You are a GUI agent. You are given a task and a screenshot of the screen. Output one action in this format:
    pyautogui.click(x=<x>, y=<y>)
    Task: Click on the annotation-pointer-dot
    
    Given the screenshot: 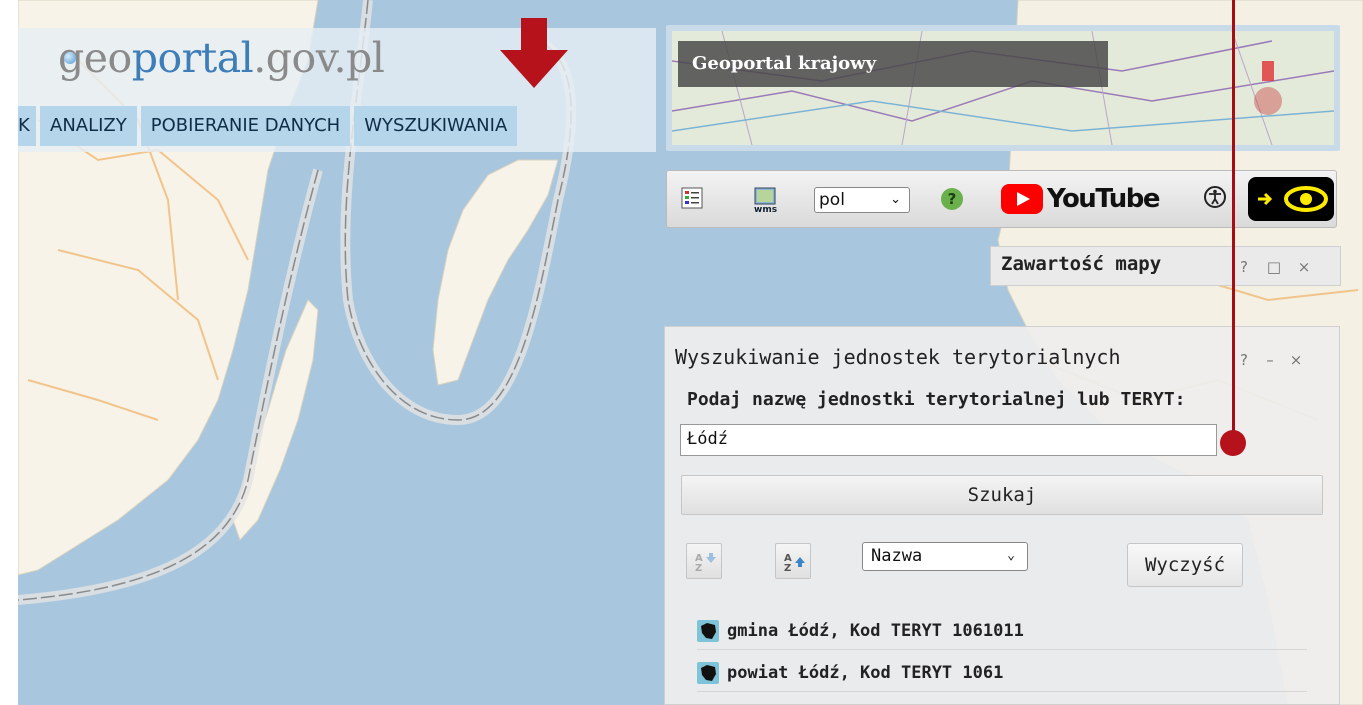 What is the action you would take?
    pyautogui.click(x=1233, y=443)
    